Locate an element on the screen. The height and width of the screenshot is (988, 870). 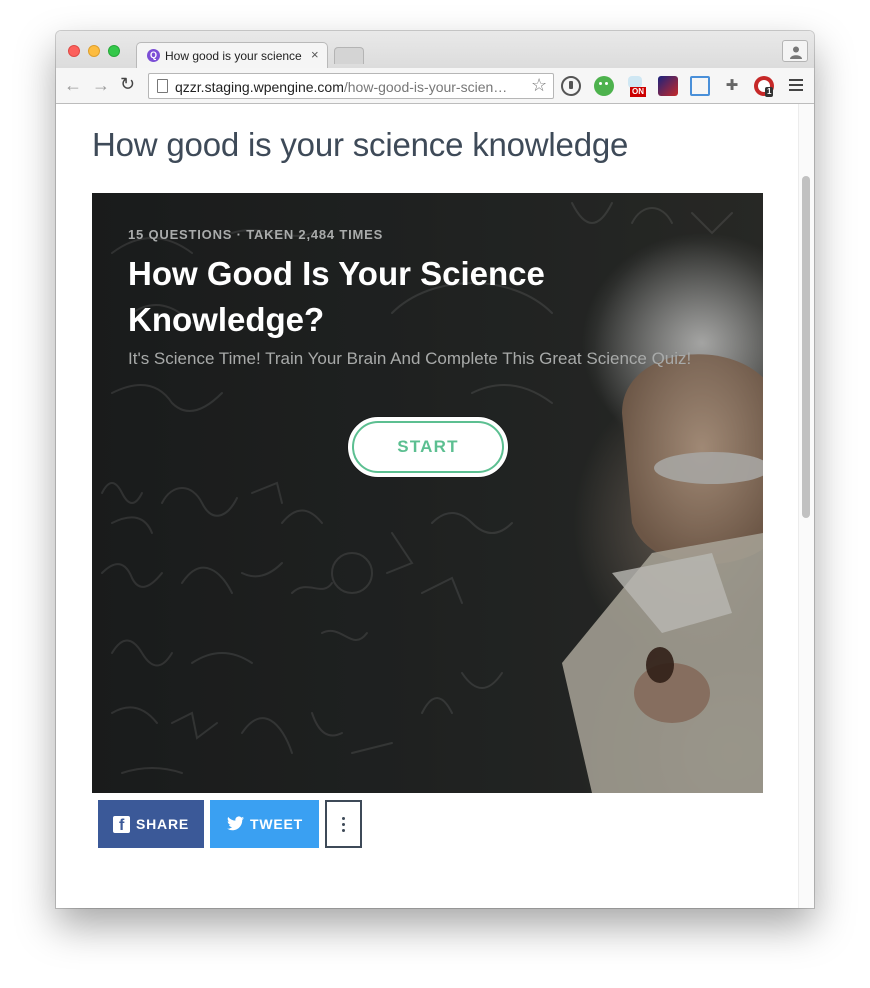
minimize-window-button is located at coordinates (94, 51).